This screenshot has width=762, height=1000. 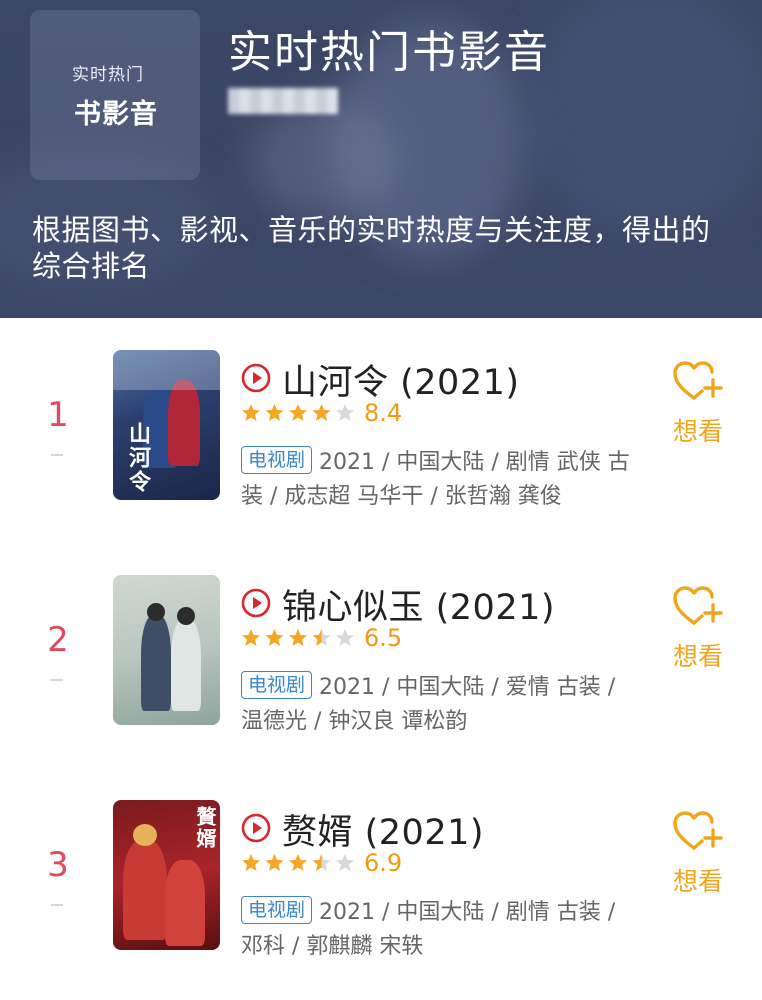 I want to click on page-title: 实时热门书影音, so click(x=389, y=52).